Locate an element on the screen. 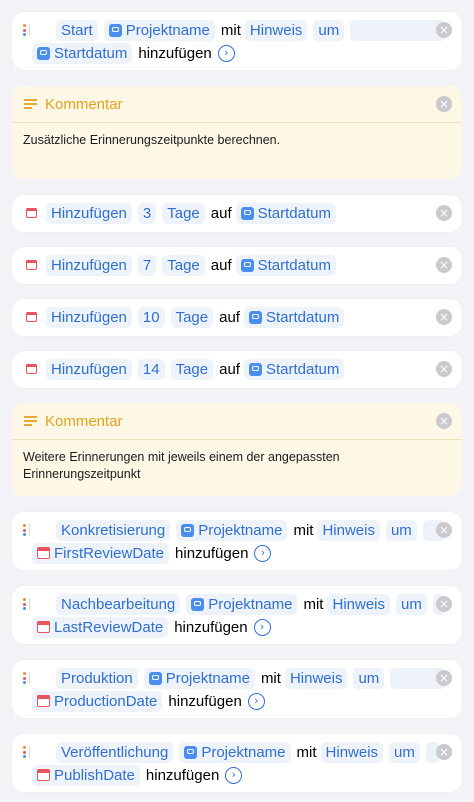 This screenshot has width=474, height=802. reminder-title-token: Nachbearbeitung is located at coordinates (118, 604).